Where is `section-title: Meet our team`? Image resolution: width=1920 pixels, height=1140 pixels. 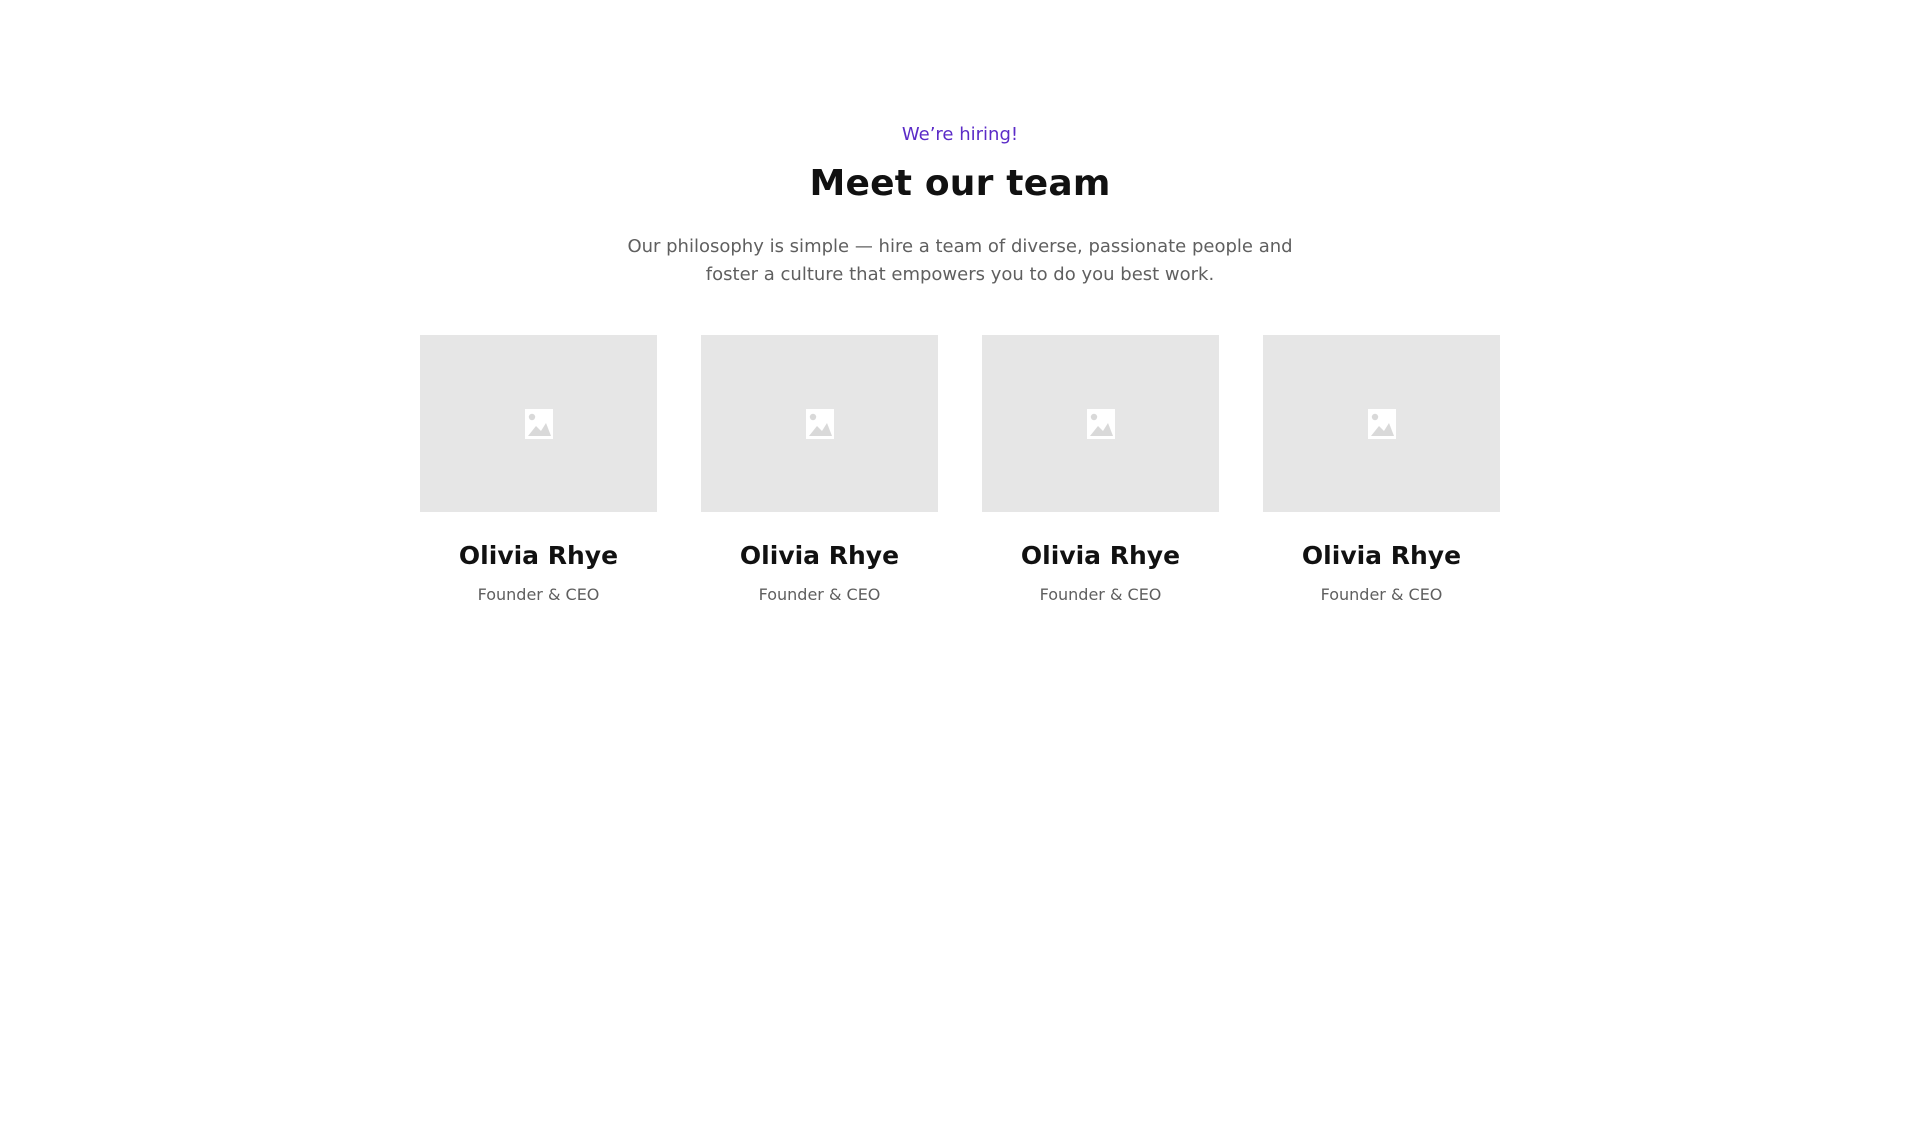 section-title: Meet our team is located at coordinates (960, 183).